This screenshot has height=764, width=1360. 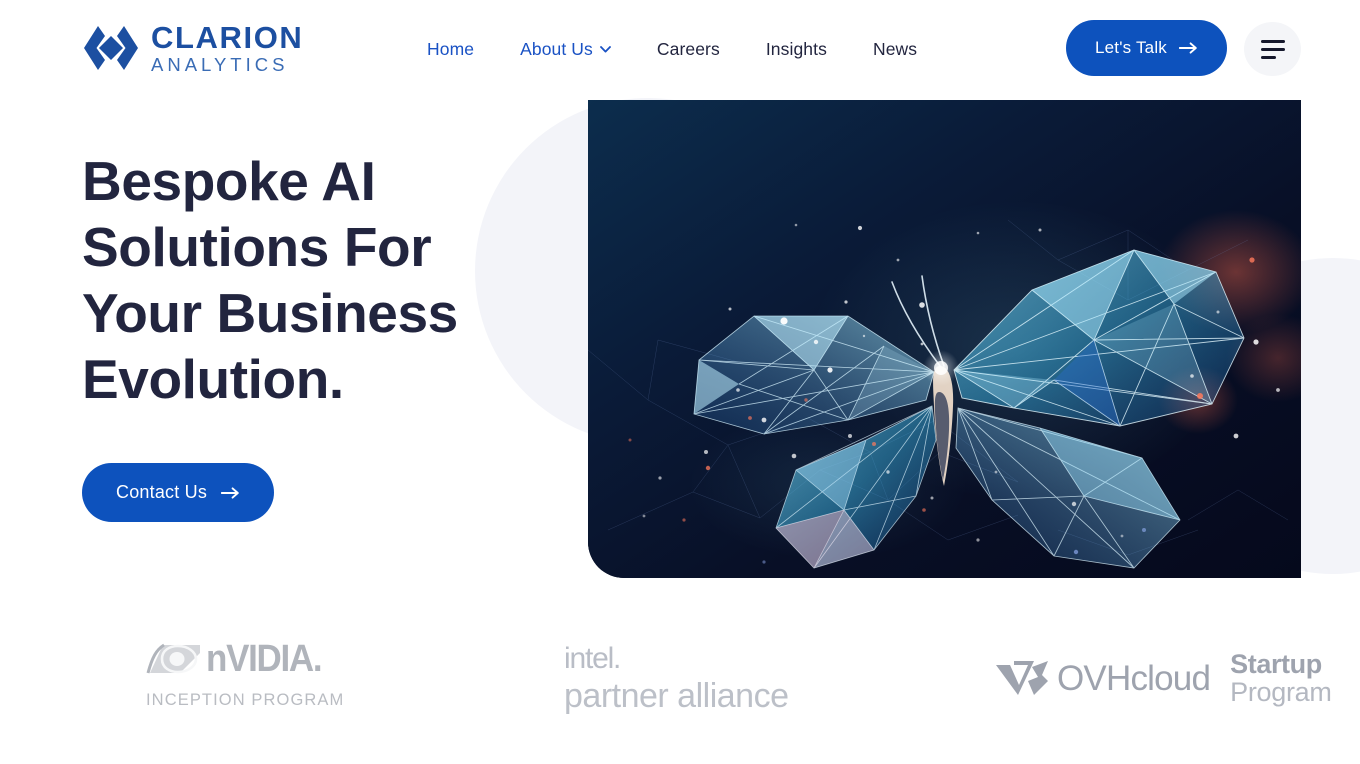 I want to click on partner-logo-nvidia: nVIDIA. INCEPTION PROGRAM, so click(x=245, y=675).